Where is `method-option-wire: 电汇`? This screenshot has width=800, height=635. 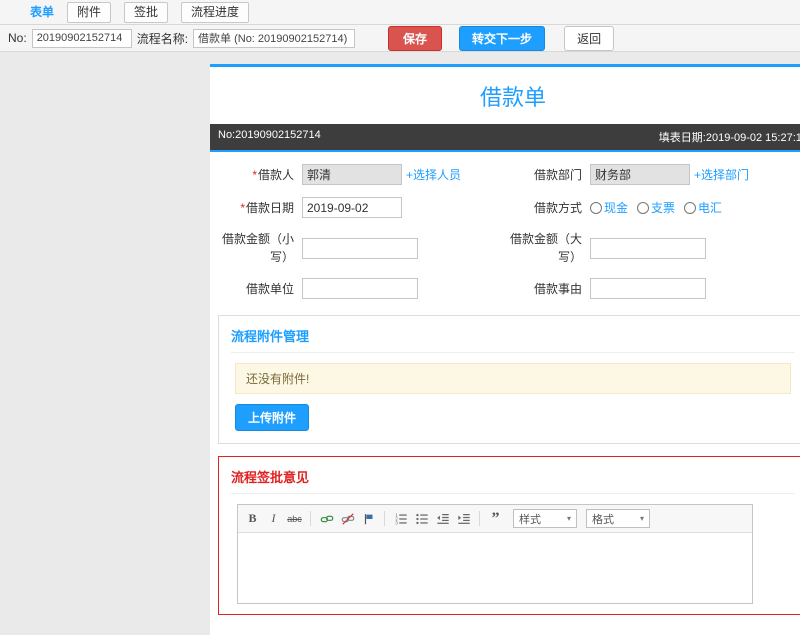 method-option-wire: 电汇 is located at coordinates (703, 207).